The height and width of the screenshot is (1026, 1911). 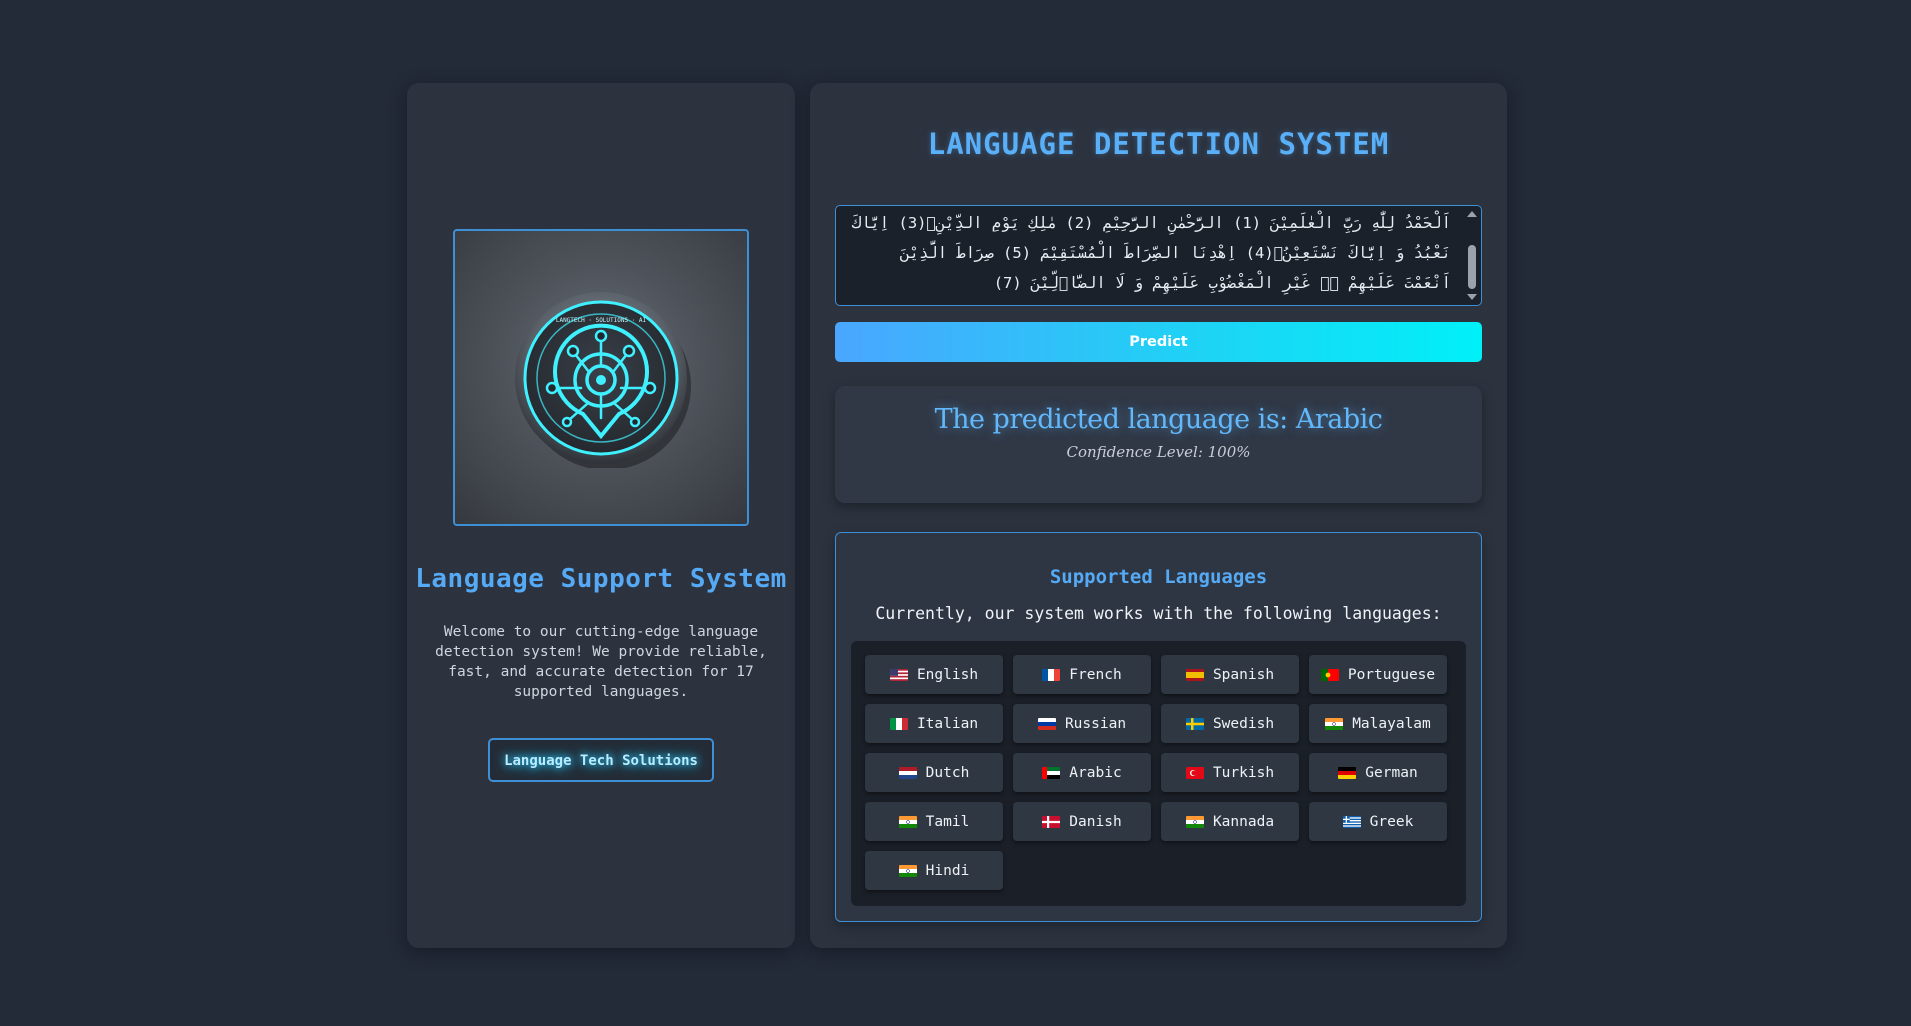 I want to click on language-chip-swedish: Swedish, so click(x=1230, y=723).